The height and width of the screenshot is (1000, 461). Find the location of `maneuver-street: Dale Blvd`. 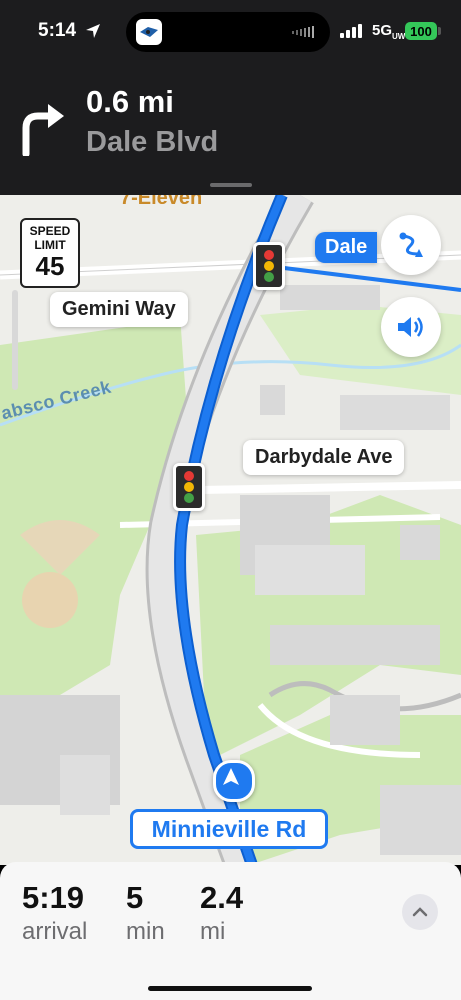

maneuver-street: Dale Blvd is located at coordinates (152, 142).